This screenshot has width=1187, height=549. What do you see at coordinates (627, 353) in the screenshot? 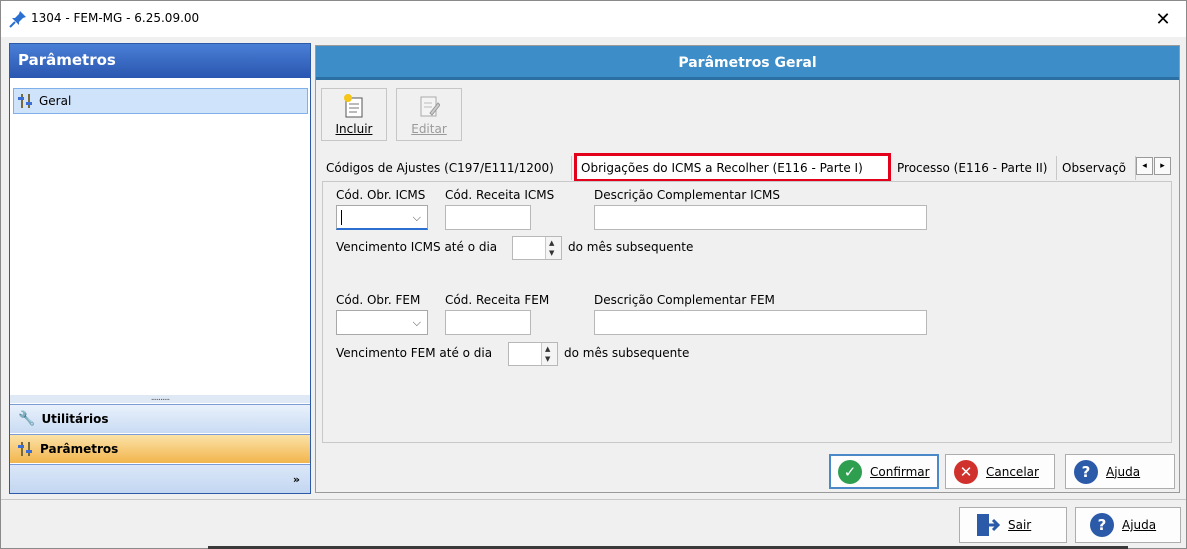
I see `vencimento-fem-suffix: do mês subsequente` at bounding box center [627, 353].